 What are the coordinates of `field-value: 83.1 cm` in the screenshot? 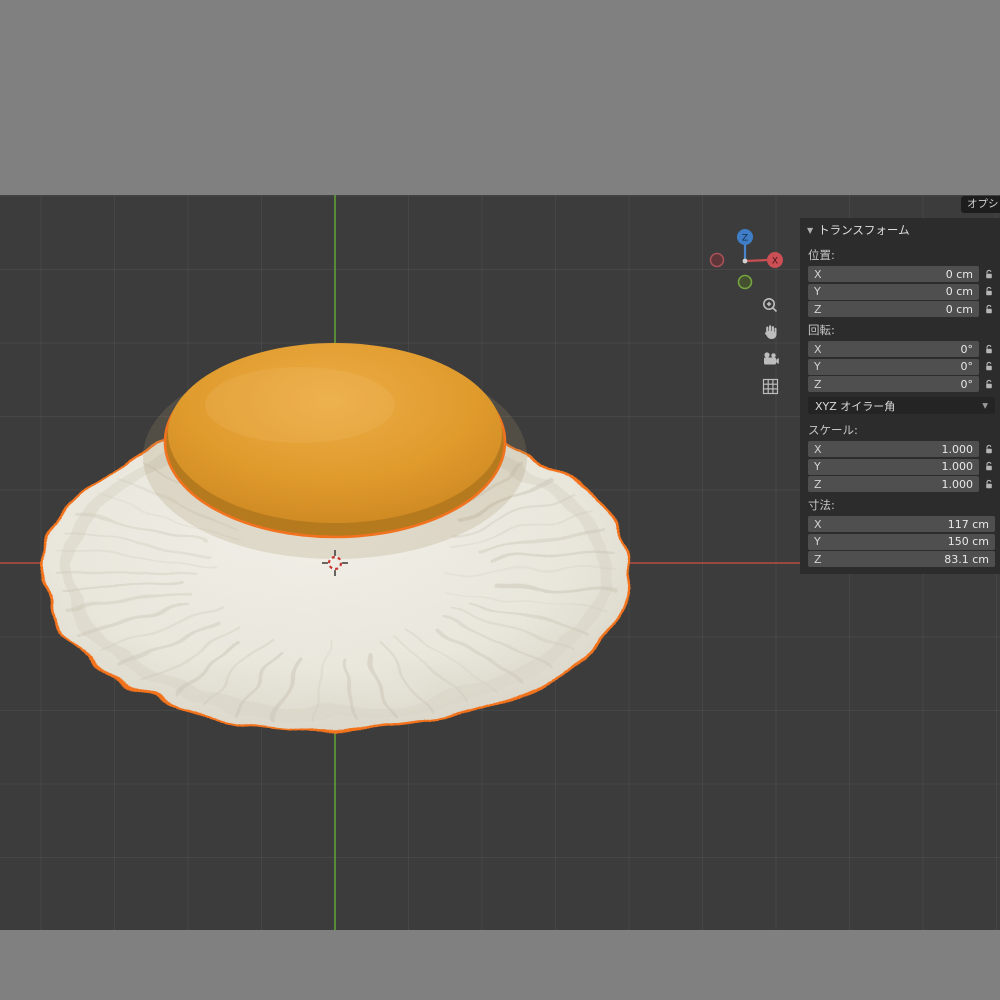 It's located at (966, 559).